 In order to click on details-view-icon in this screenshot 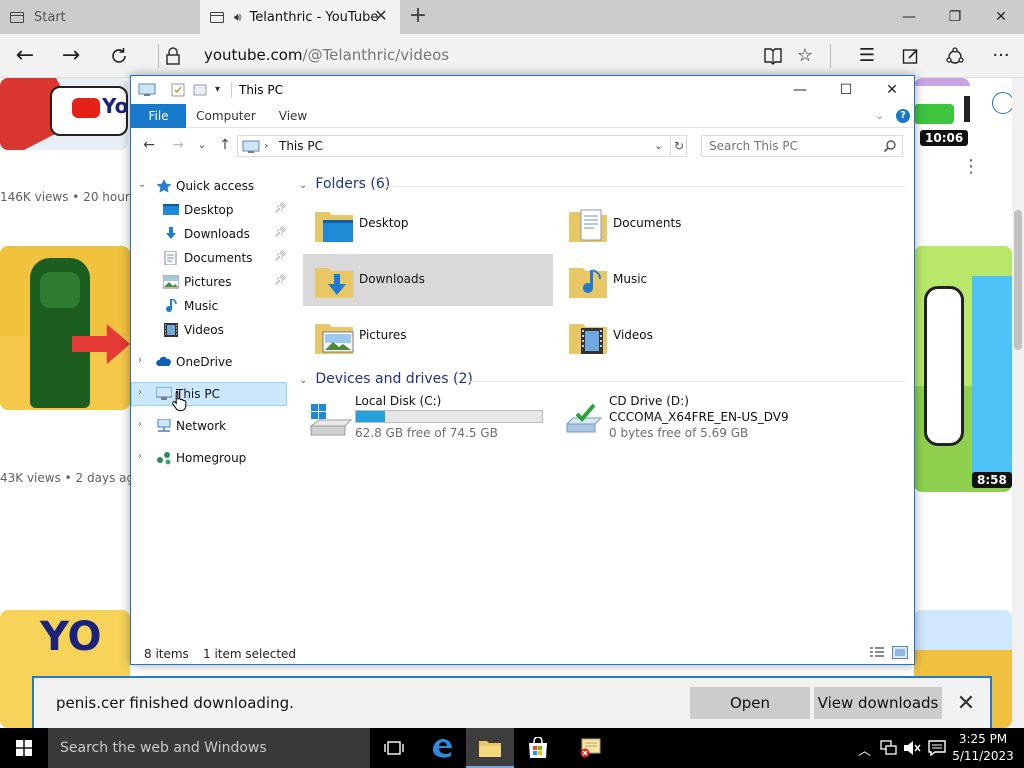, I will do `click(877, 652)`.